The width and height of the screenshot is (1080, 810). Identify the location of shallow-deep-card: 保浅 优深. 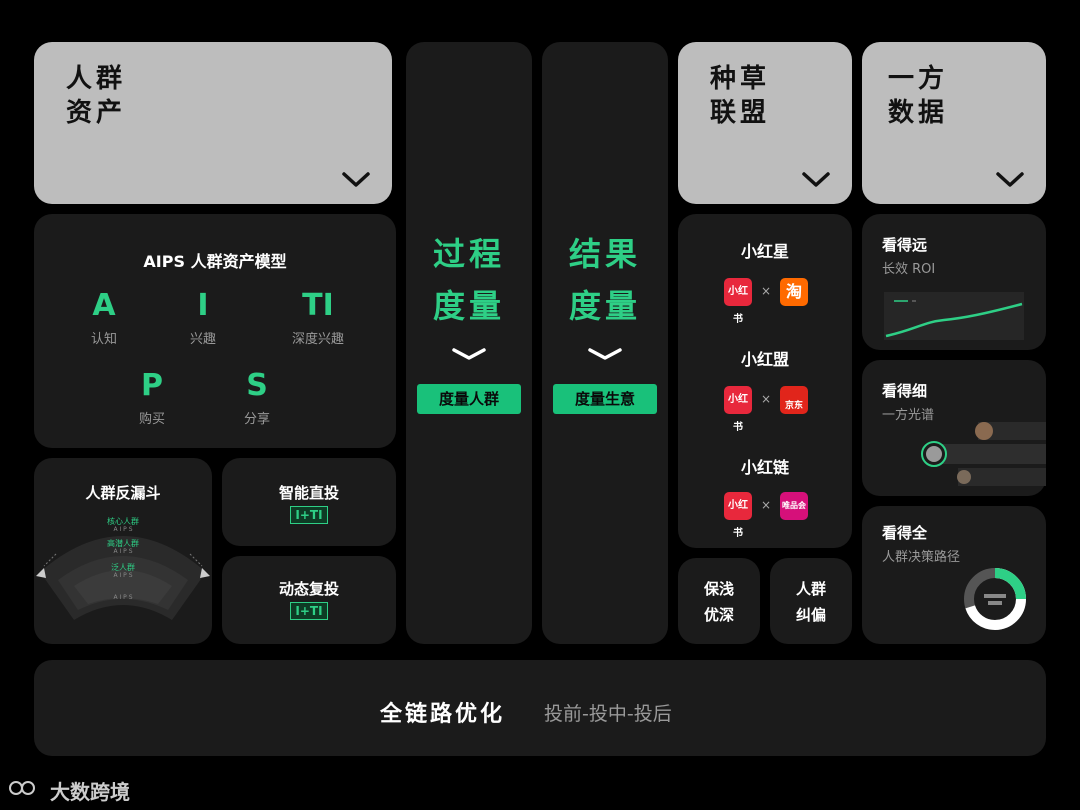
(719, 601).